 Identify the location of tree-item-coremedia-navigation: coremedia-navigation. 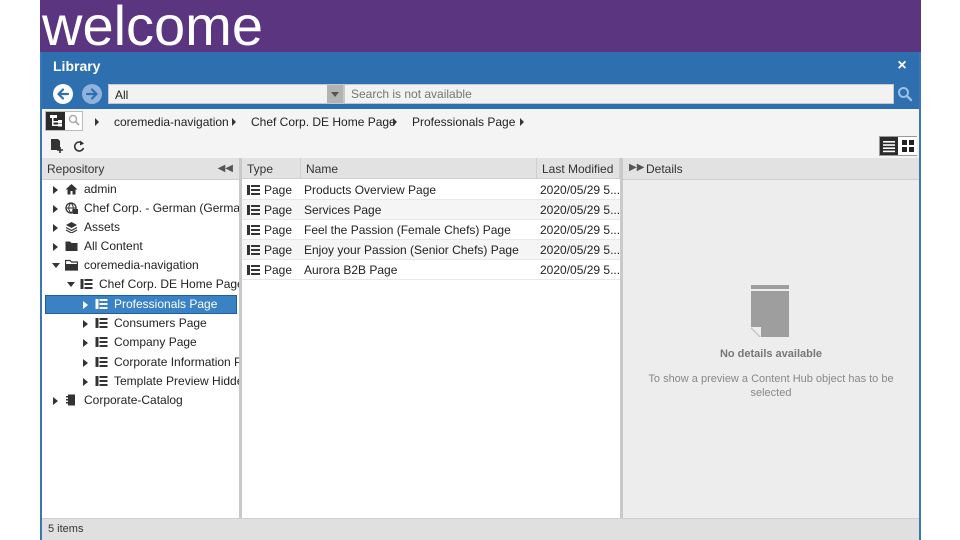
(140, 265).